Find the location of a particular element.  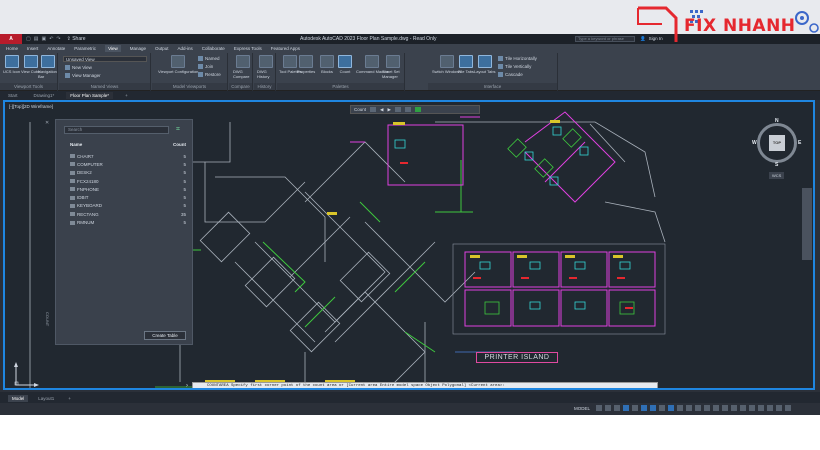

new-icon: ▢ is located at coordinates (28, 39).